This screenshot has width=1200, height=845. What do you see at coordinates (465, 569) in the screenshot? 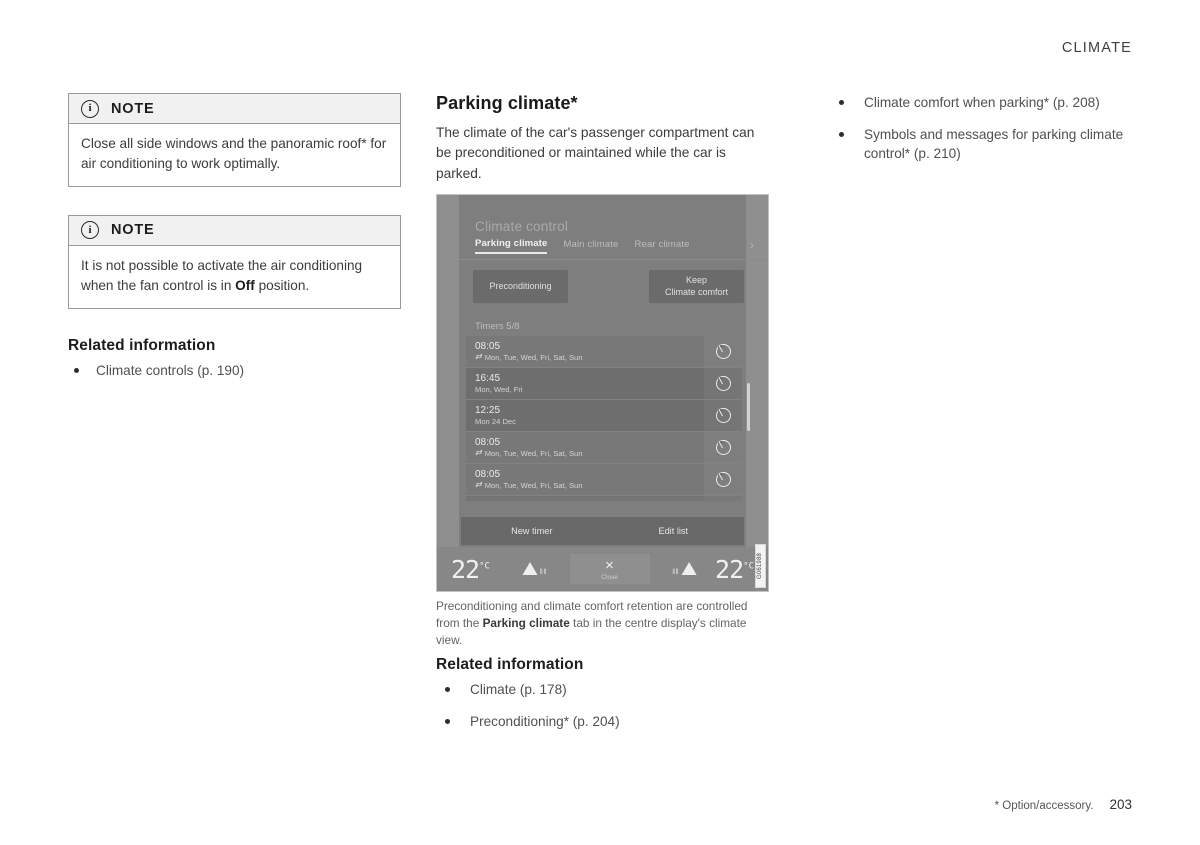
I see `driver-temperature-value: 22` at bounding box center [465, 569].